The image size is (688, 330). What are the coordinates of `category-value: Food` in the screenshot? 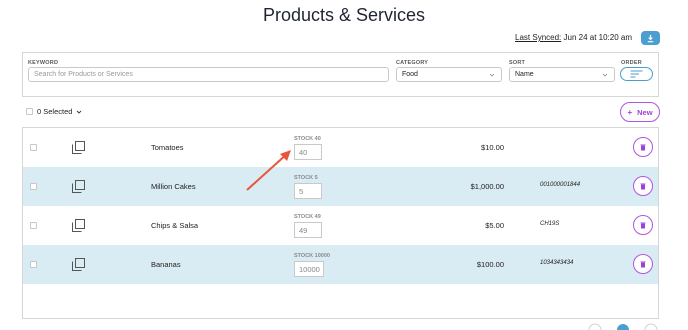 It's located at (410, 74).